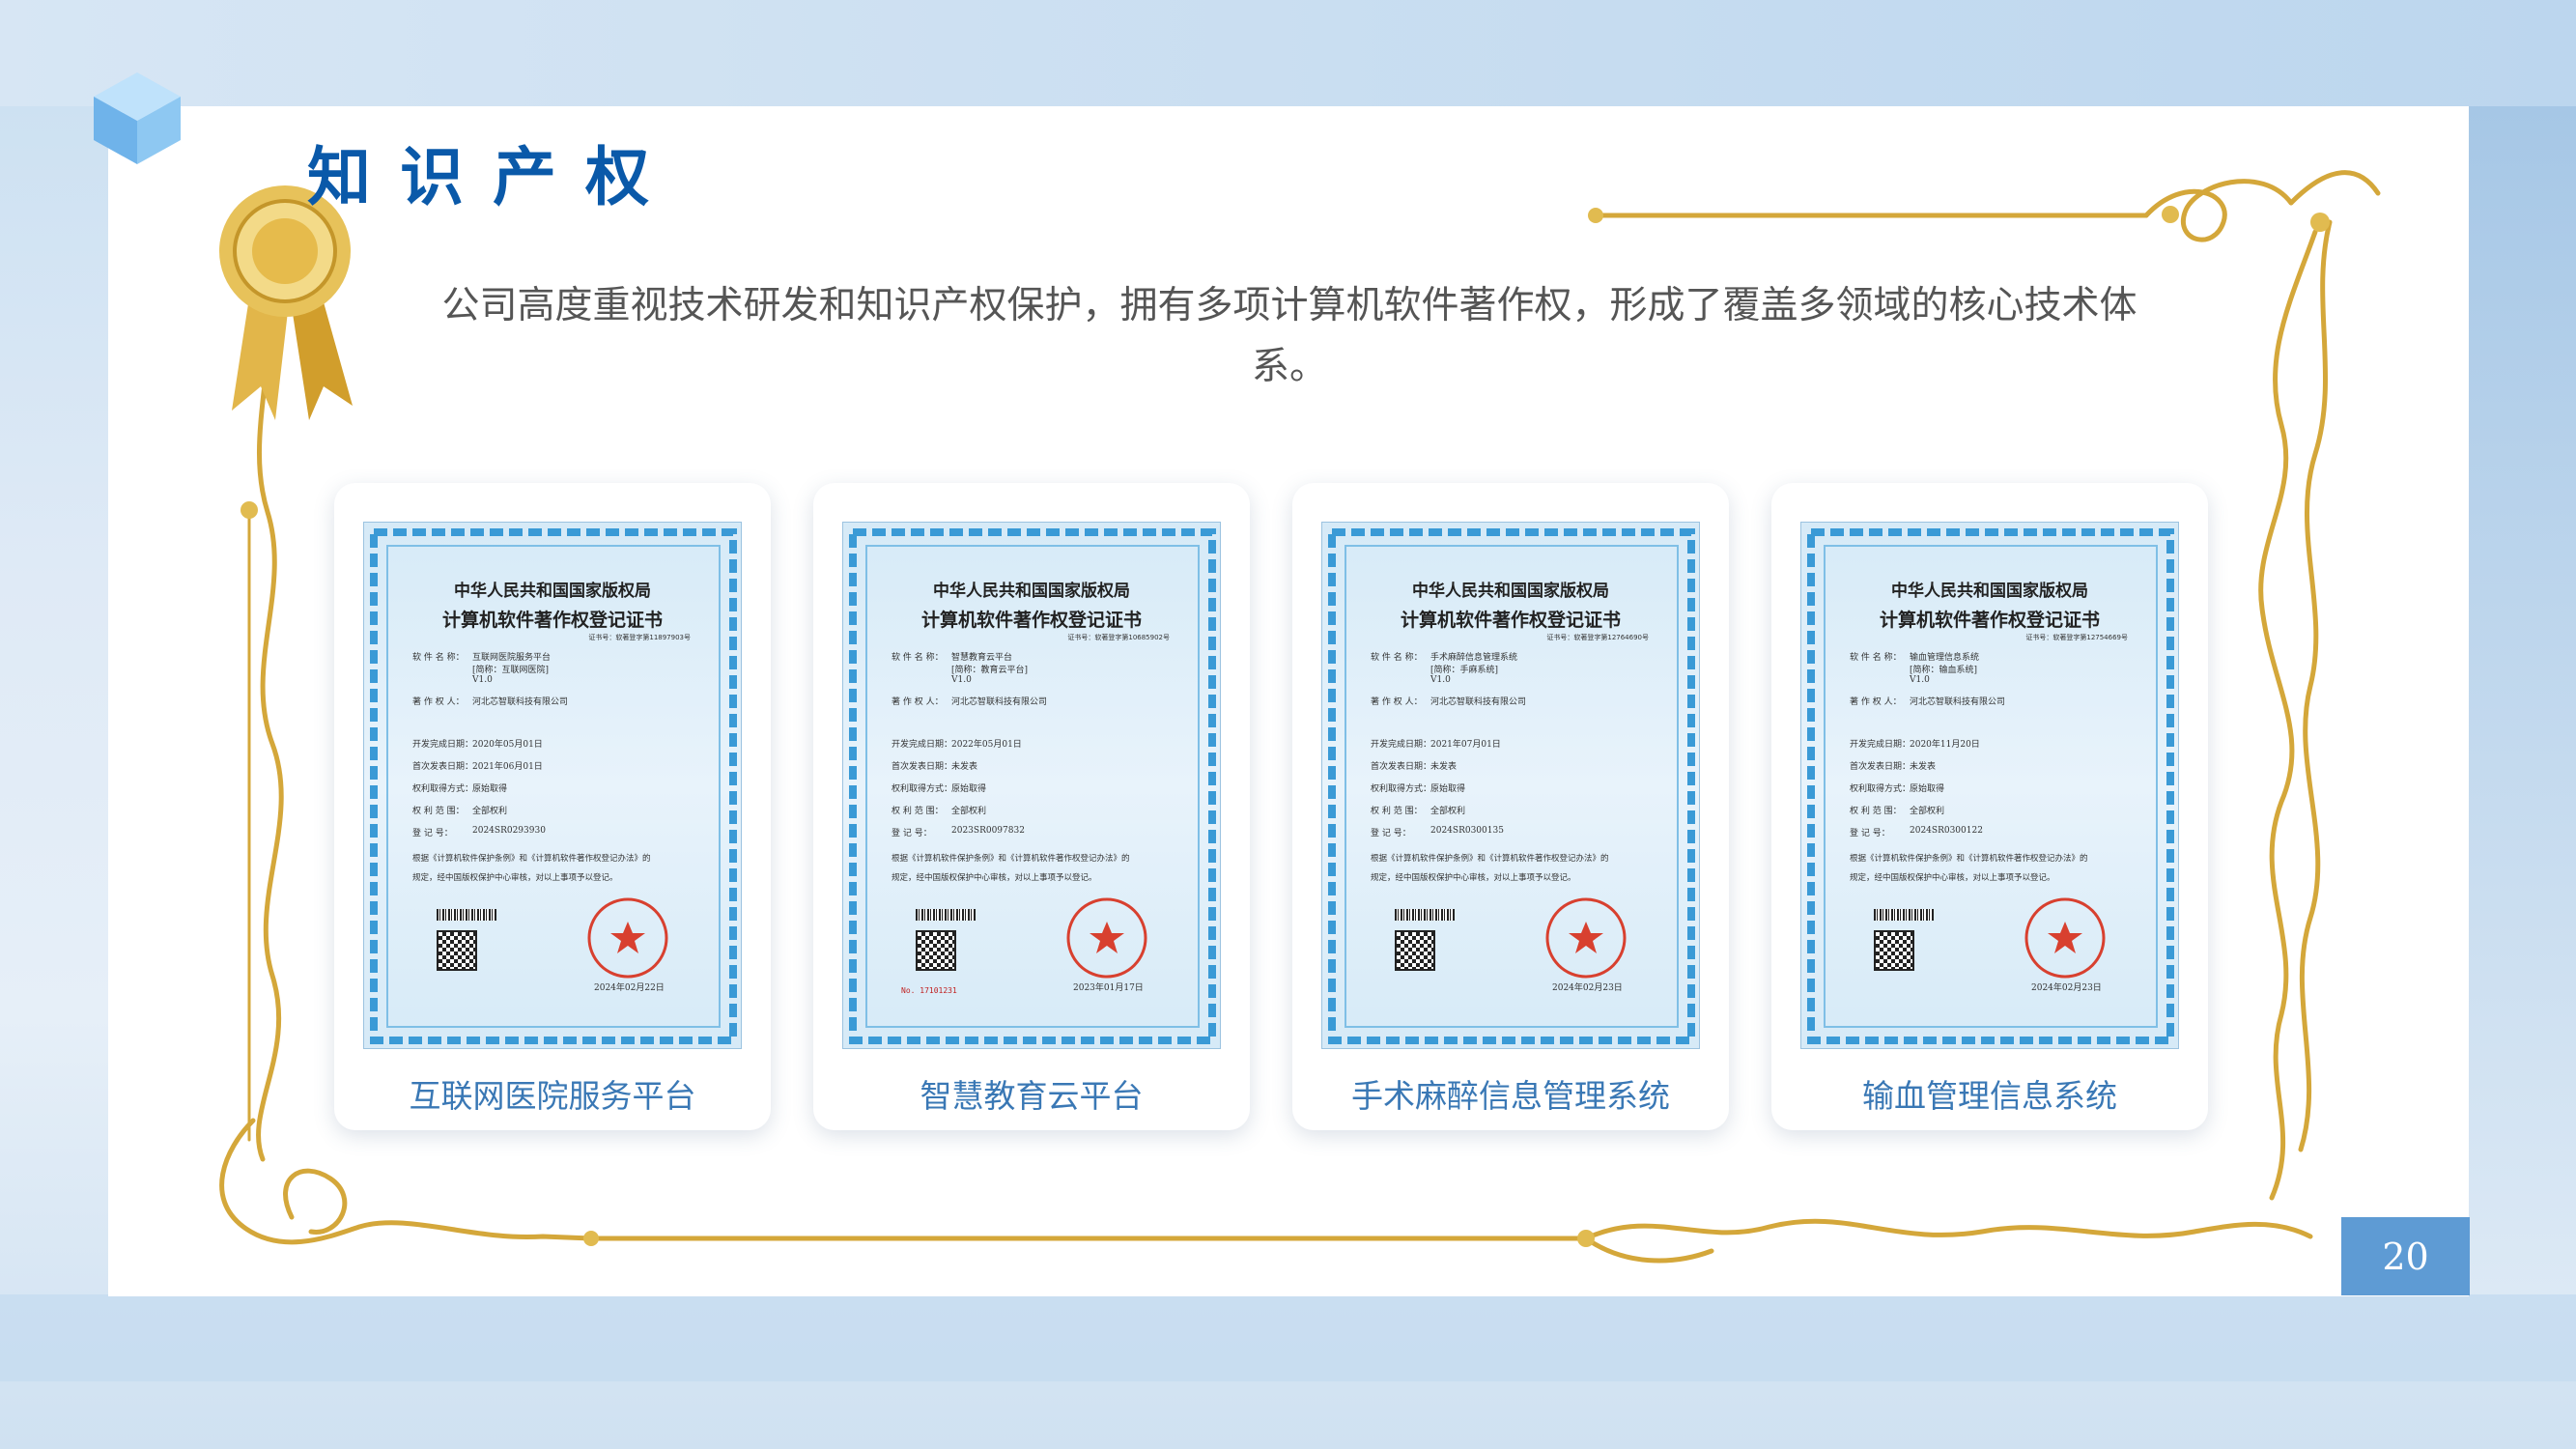 Image resolution: width=2576 pixels, height=1449 pixels. Describe the element at coordinates (477, 745) in the screenshot. I see `certificate-row-dev: 开发完成日期：2020年05月01日` at that location.